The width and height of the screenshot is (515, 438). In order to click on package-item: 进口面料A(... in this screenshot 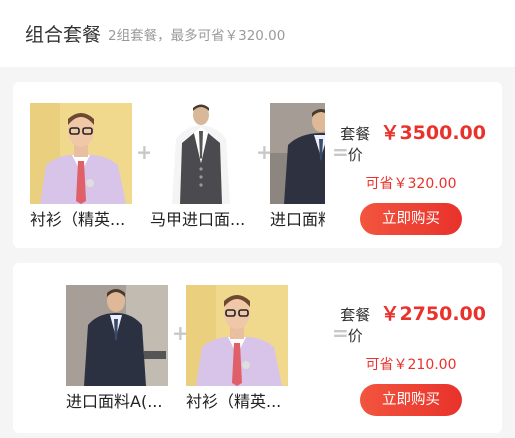, I will do `click(118, 348)`.